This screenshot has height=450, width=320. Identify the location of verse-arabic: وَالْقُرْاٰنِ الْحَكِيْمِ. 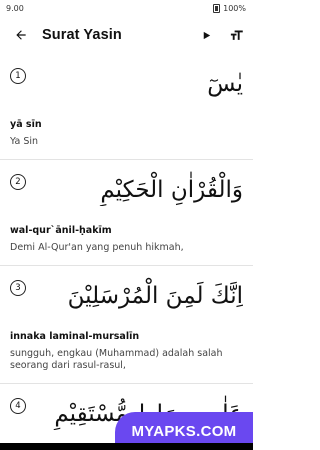
(171, 189).